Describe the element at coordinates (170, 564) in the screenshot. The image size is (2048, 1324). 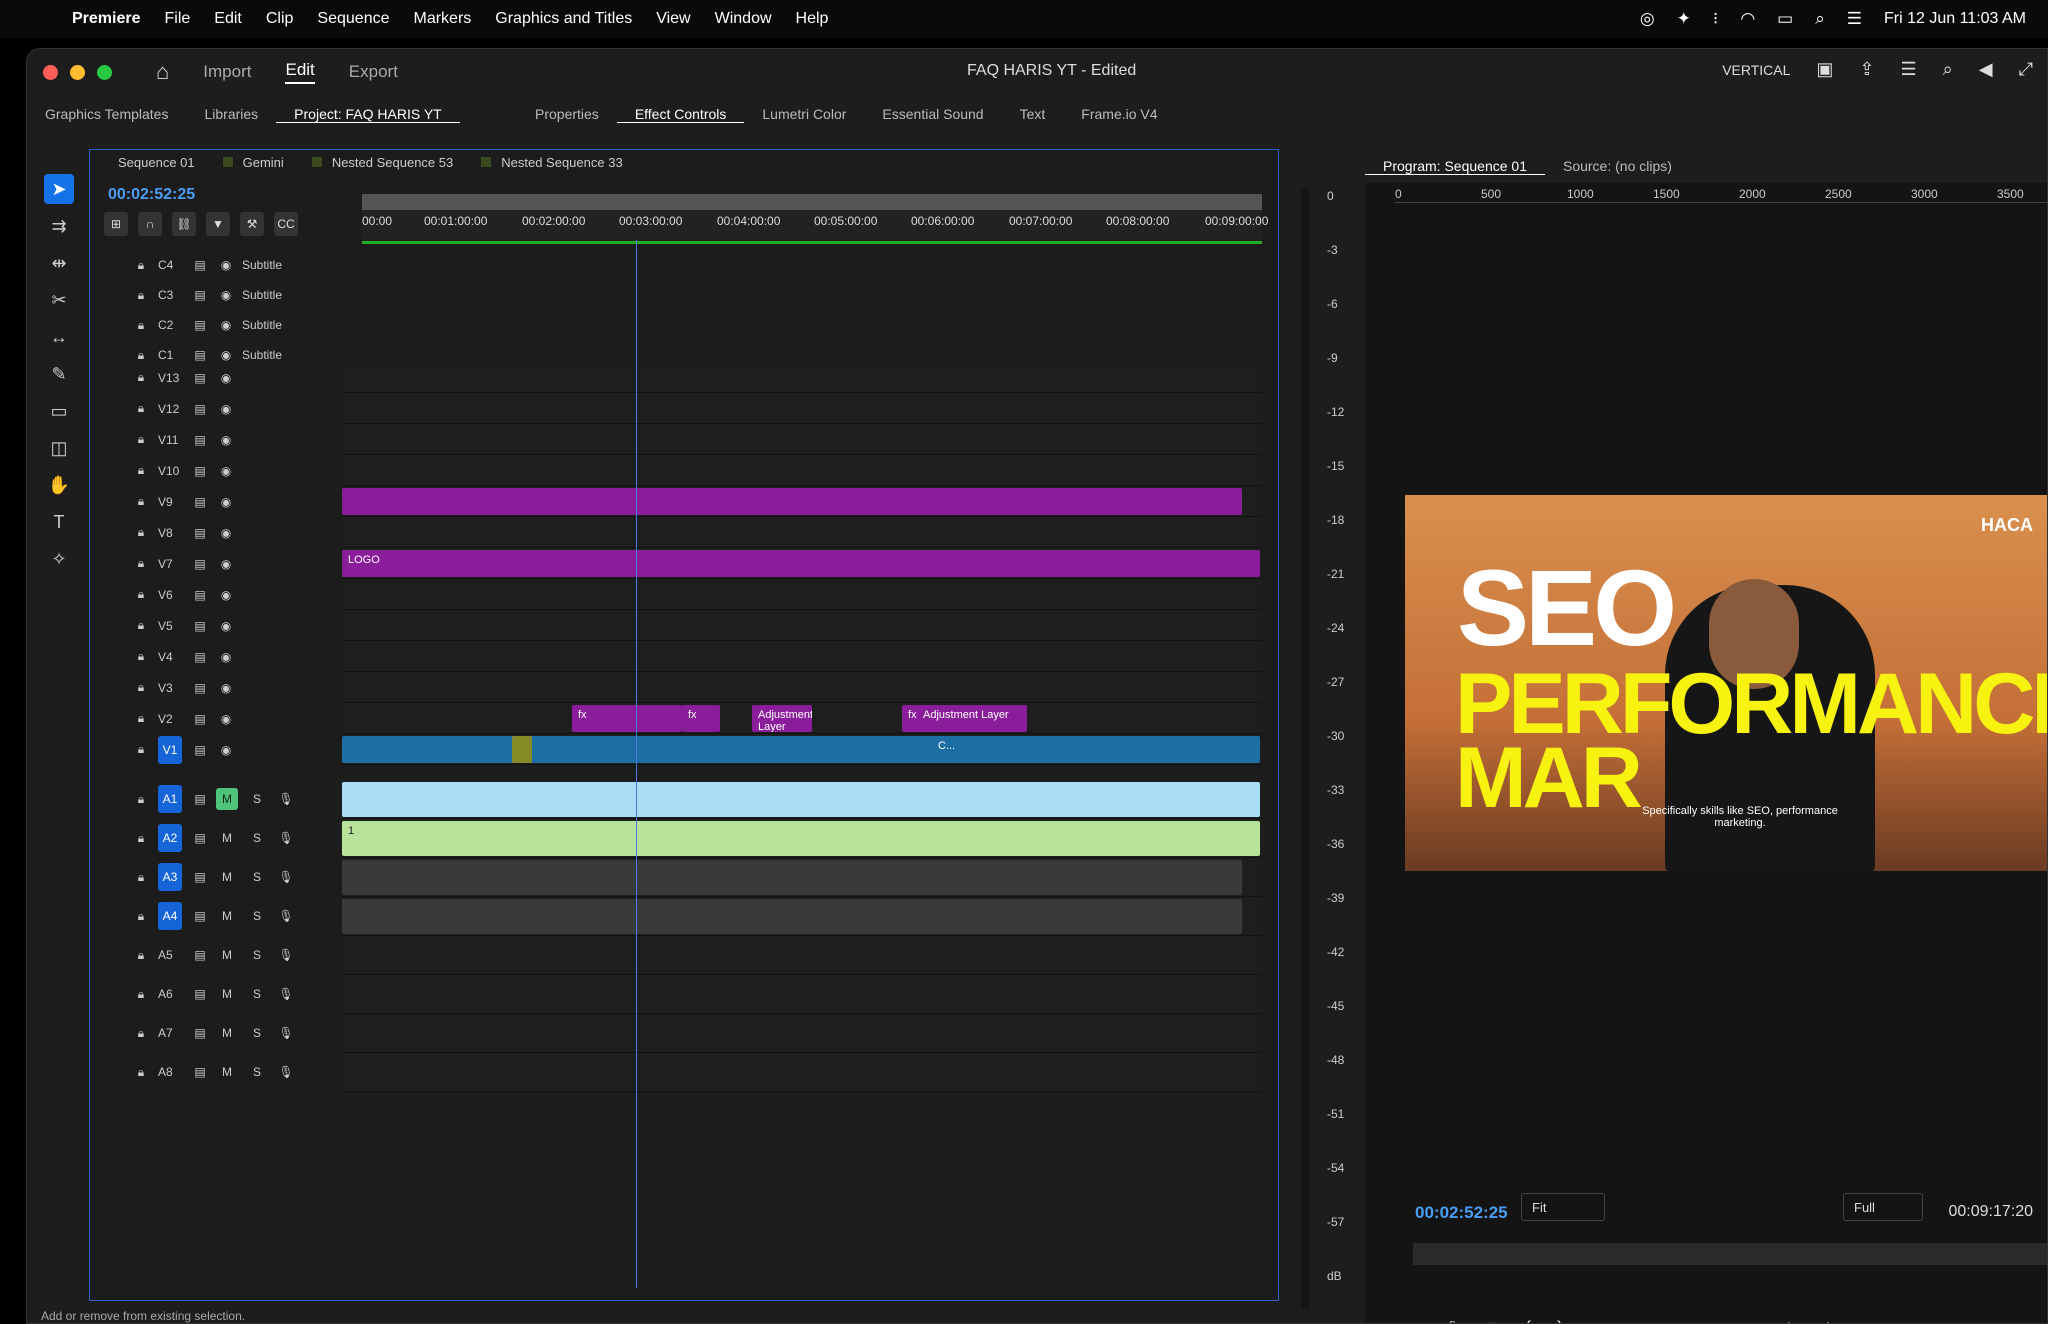
I see `track-id: V7` at that location.